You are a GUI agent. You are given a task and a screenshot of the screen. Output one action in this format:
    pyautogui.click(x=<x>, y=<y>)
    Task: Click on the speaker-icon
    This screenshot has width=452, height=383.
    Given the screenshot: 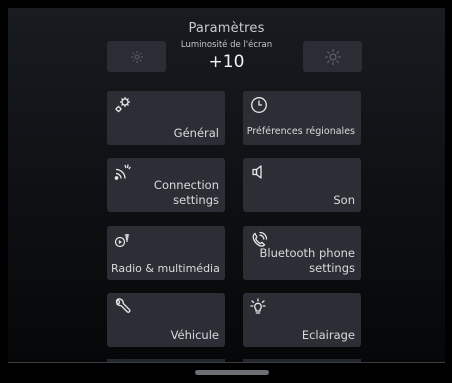 What is the action you would take?
    pyautogui.click(x=257, y=172)
    